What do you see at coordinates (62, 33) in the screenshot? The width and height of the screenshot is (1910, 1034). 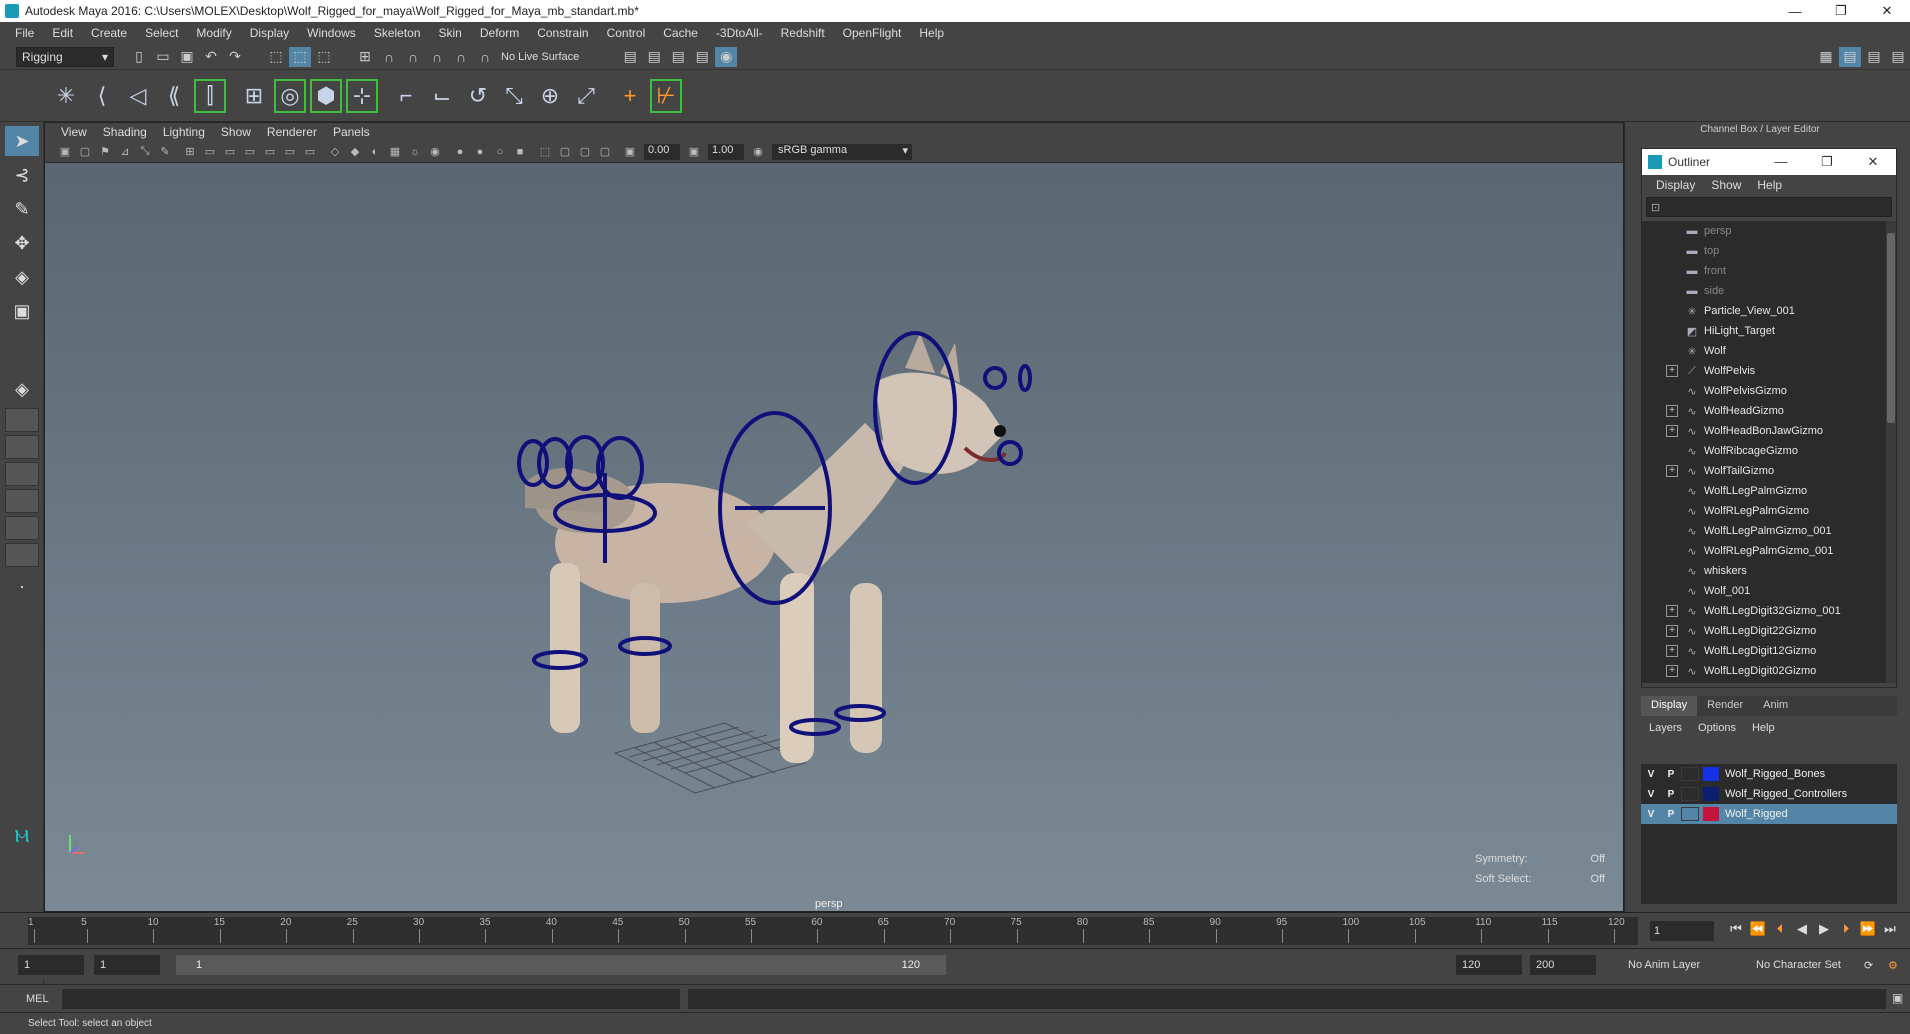 I see `menu-edit: Edit` at bounding box center [62, 33].